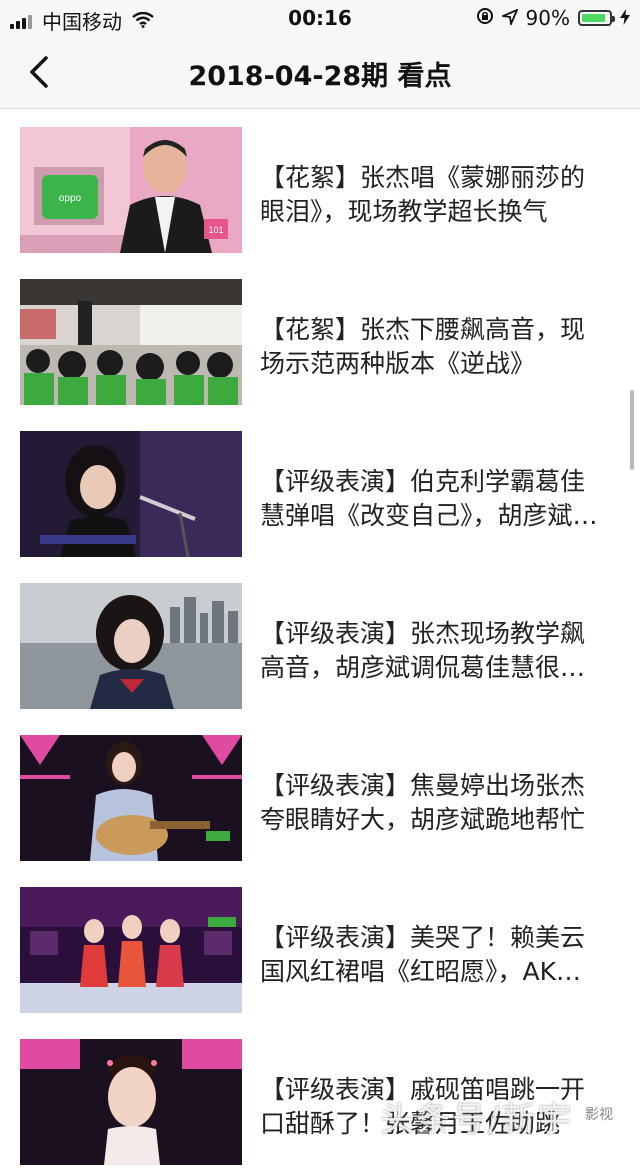 The height and width of the screenshot is (1173, 640). I want to click on battery-percent: 90%, so click(547, 18).